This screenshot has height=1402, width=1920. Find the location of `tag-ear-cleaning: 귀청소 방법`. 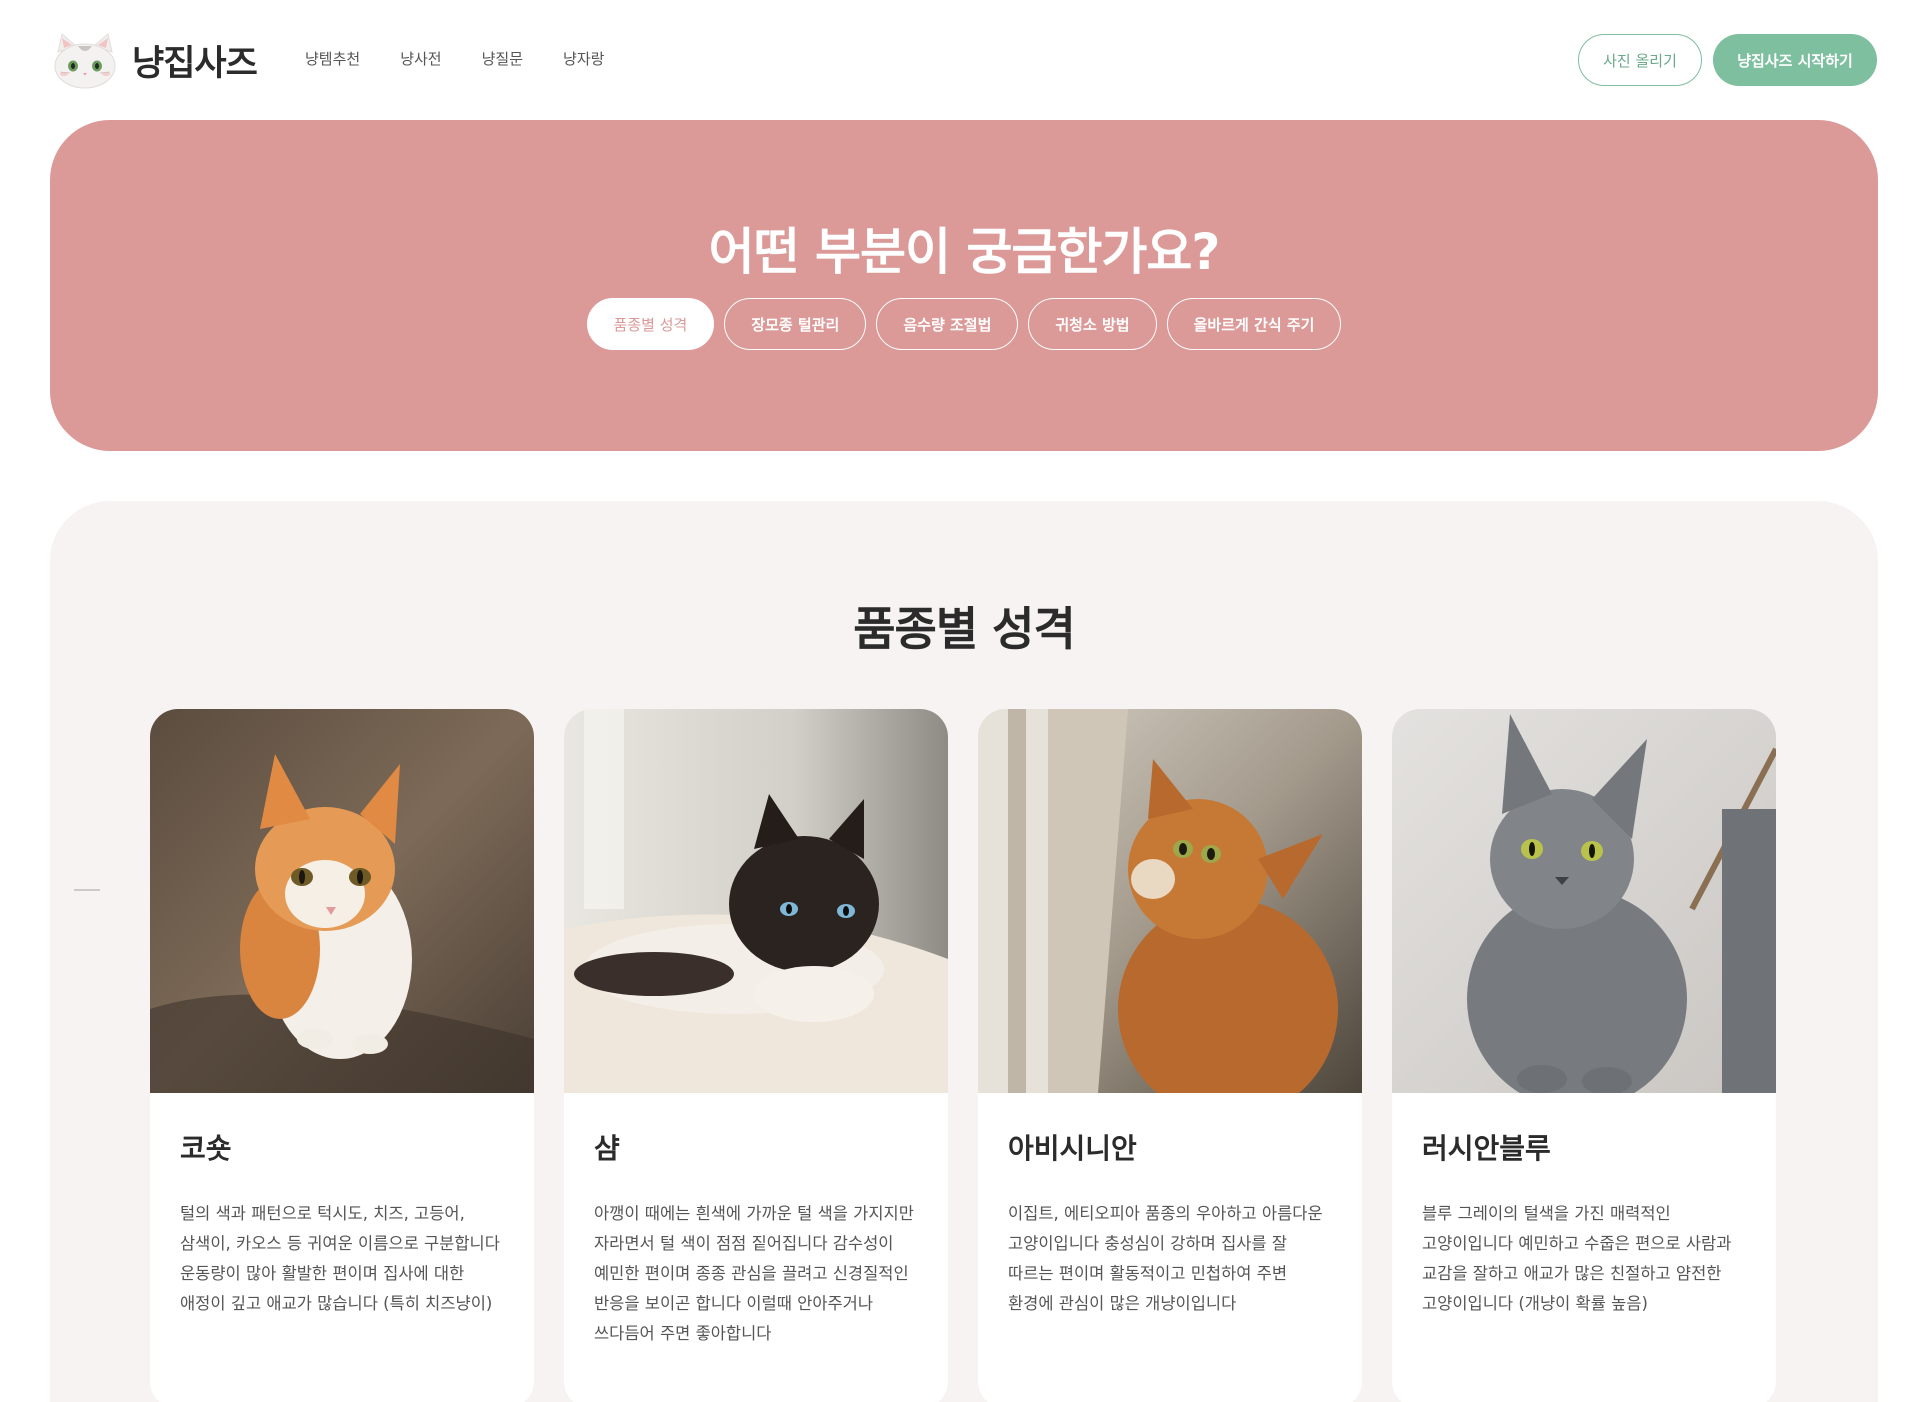

tag-ear-cleaning: 귀청소 방법 is located at coordinates (1092, 324).